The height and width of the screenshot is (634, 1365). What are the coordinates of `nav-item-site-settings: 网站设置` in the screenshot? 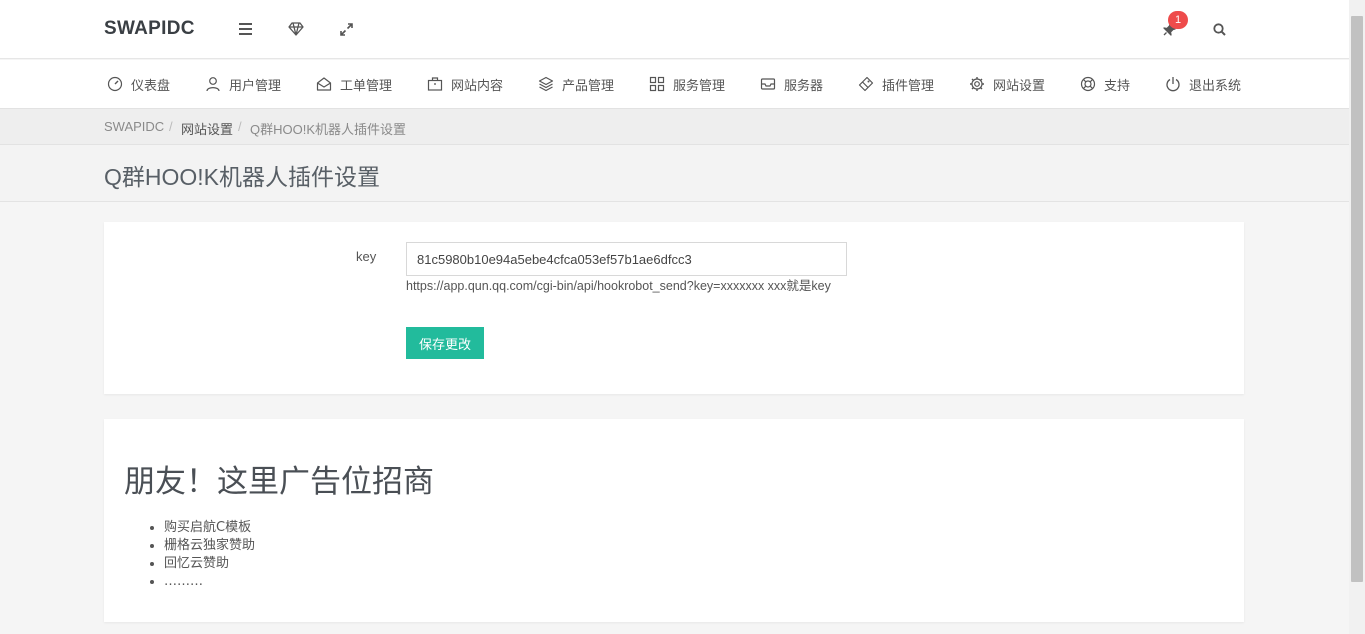 It's located at (1007, 84).